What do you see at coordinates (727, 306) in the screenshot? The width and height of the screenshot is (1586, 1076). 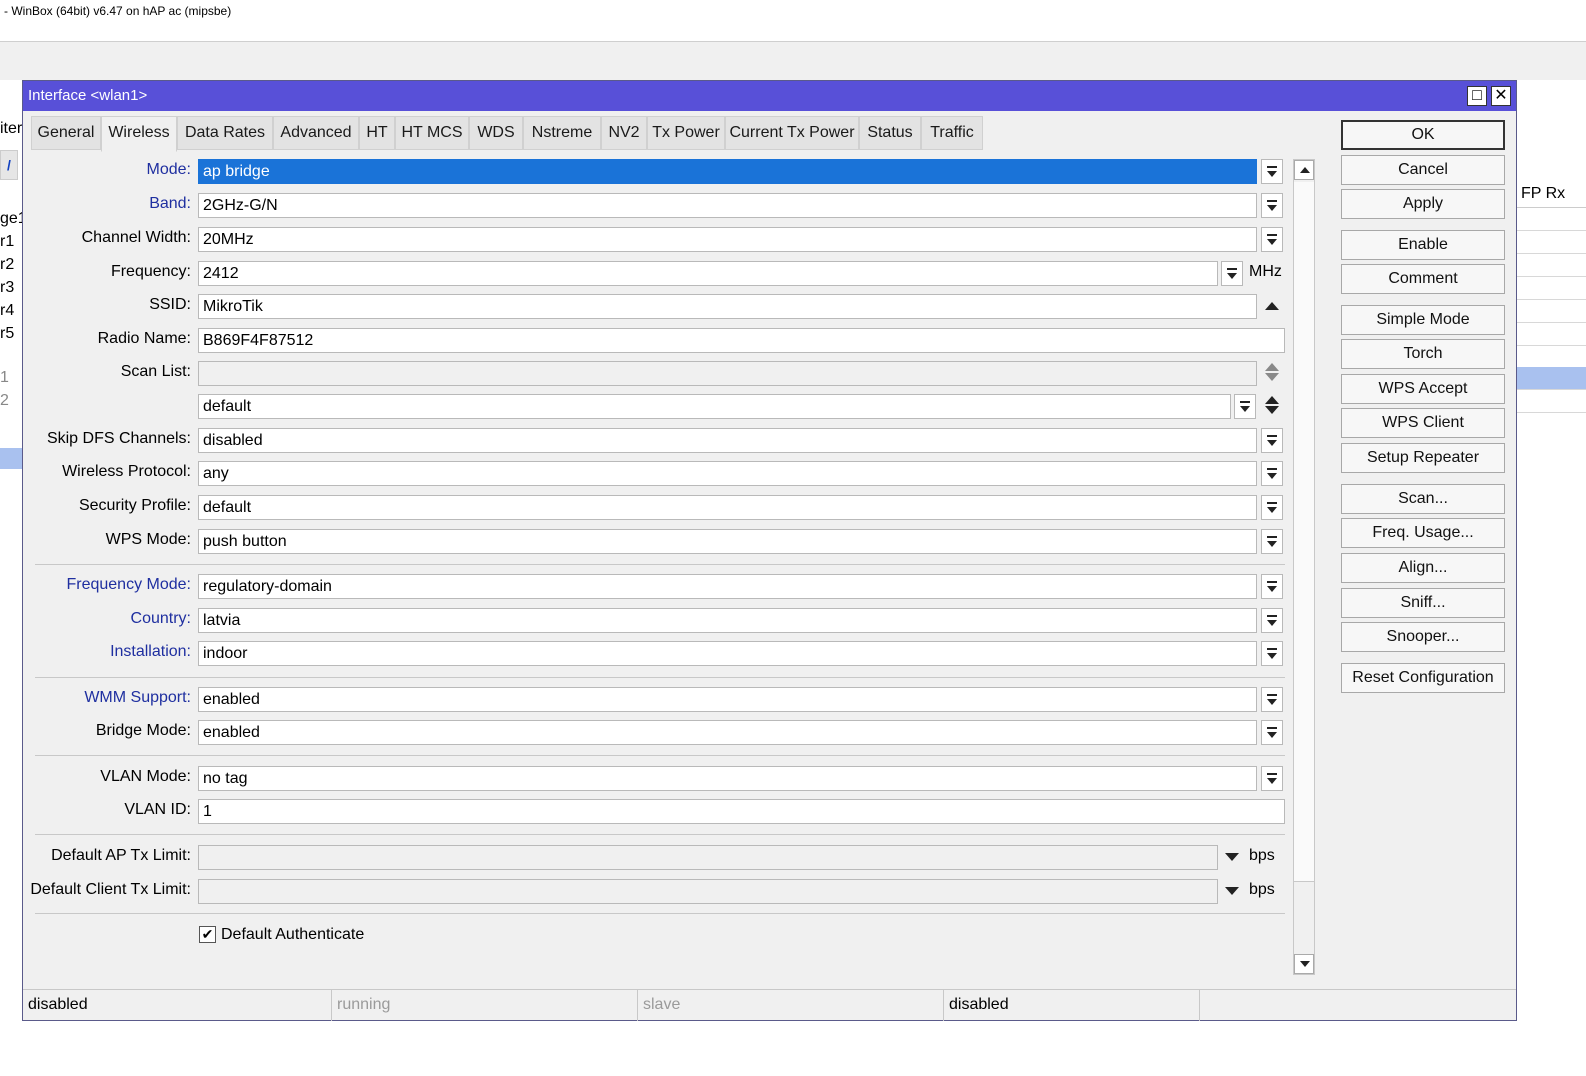 I see `ssid-field: MikroTik` at bounding box center [727, 306].